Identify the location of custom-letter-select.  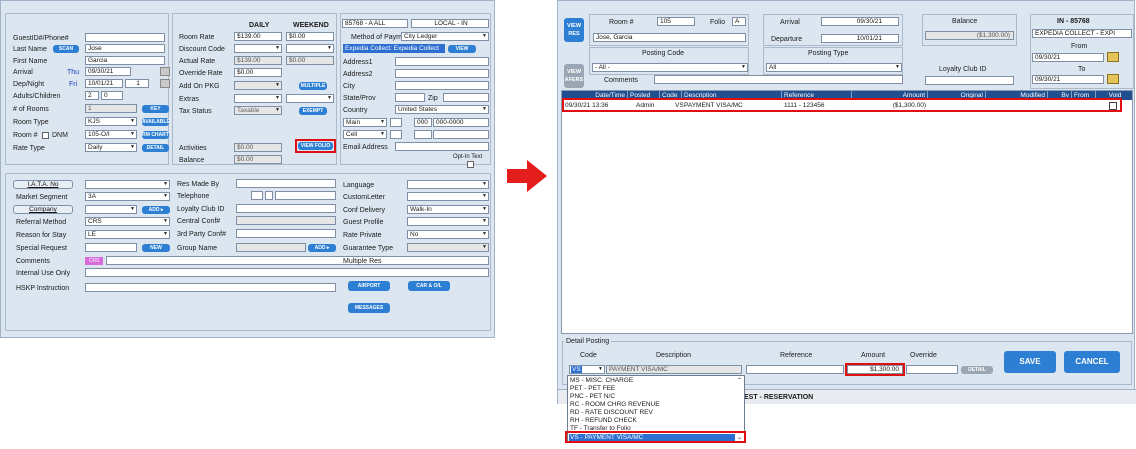
(448, 196).